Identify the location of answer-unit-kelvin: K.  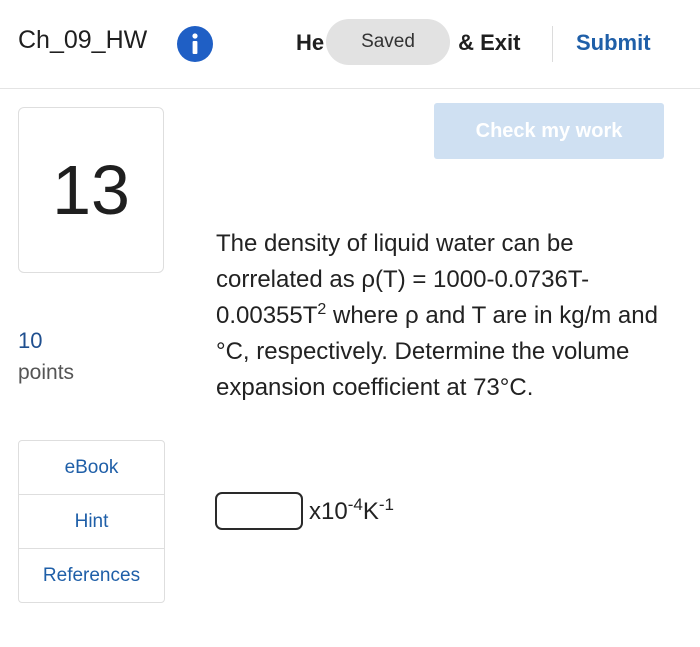
(370, 511).